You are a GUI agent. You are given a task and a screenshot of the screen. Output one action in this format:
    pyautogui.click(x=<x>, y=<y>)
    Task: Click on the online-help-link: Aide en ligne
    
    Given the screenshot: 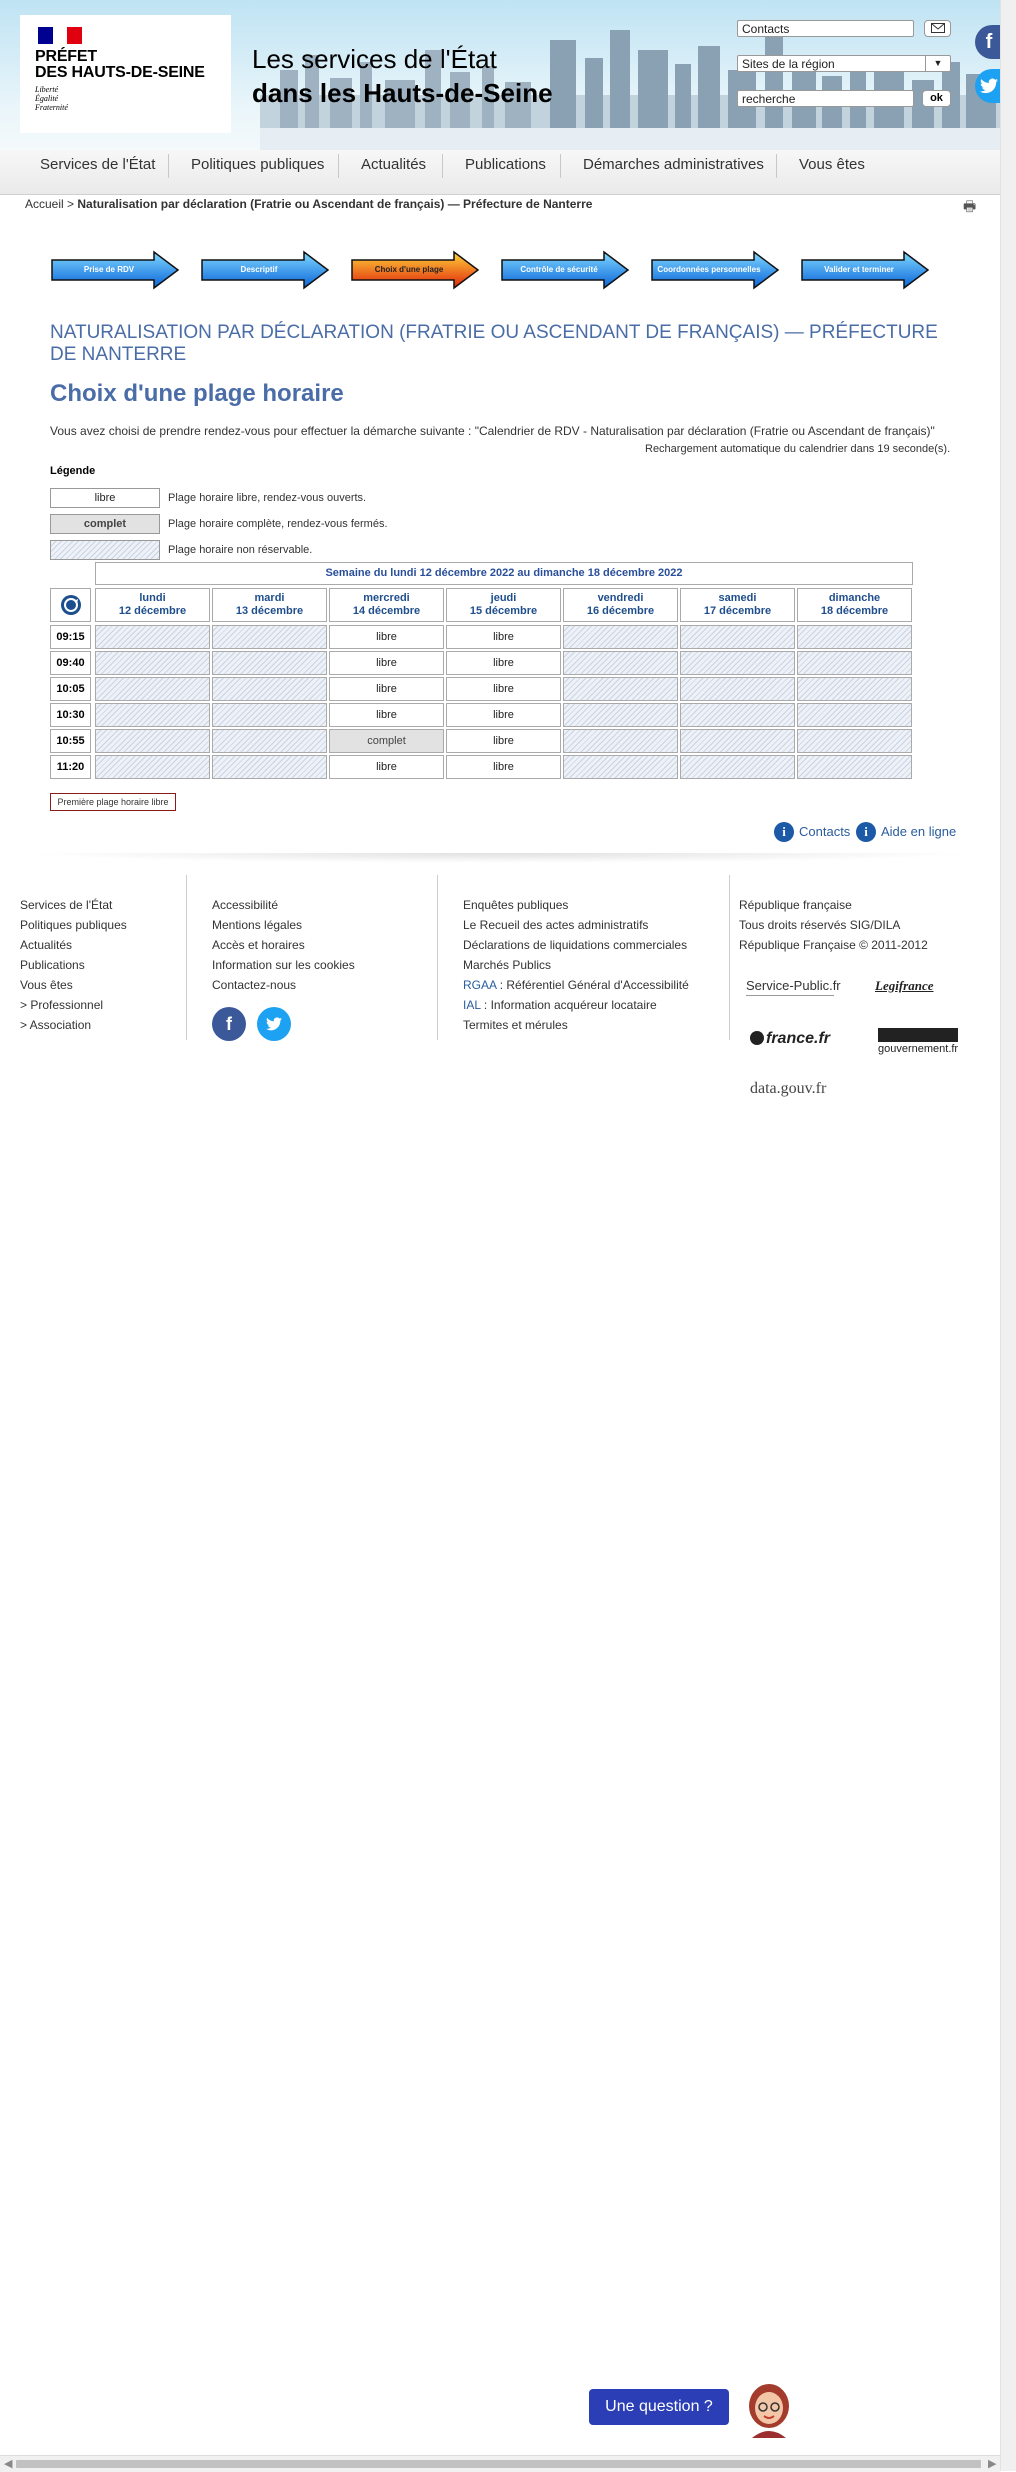 What is the action you would take?
    pyautogui.click(x=918, y=831)
    